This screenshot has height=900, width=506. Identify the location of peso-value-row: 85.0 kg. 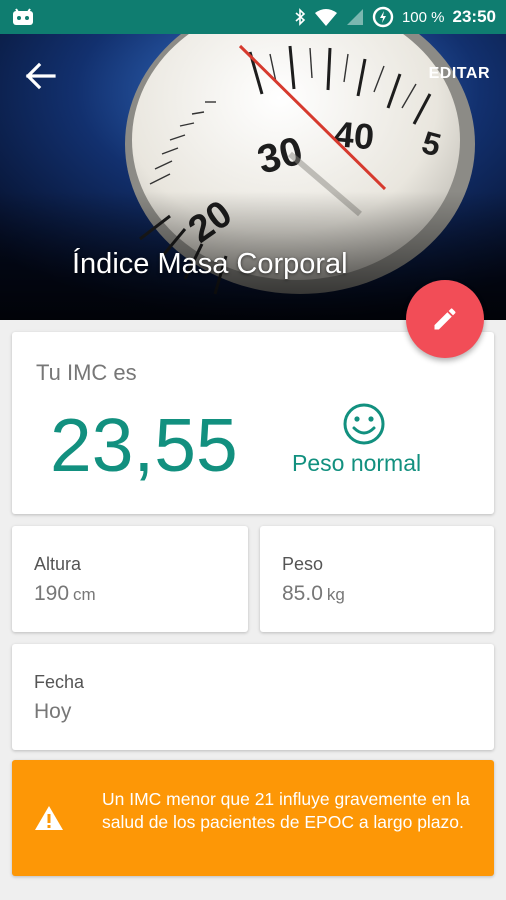
(313, 594).